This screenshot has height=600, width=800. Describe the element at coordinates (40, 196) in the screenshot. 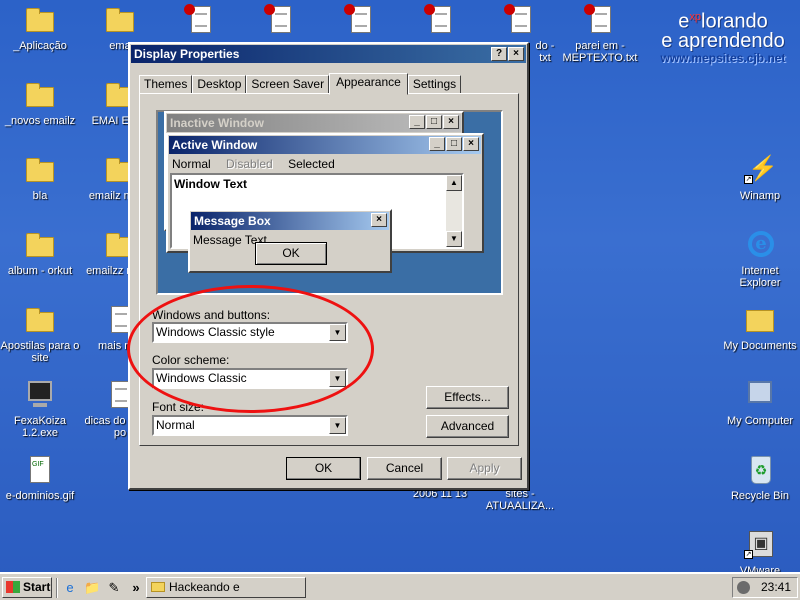

I see `desktop-icon-label: bla` at that location.